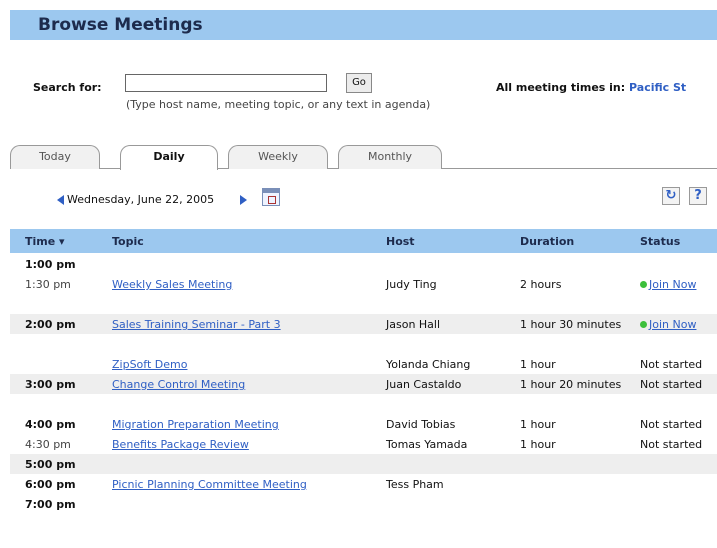 The height and width of the screenshot is (548, 717). I want to click on table-row: 7:00 pm, so click(363, 504).